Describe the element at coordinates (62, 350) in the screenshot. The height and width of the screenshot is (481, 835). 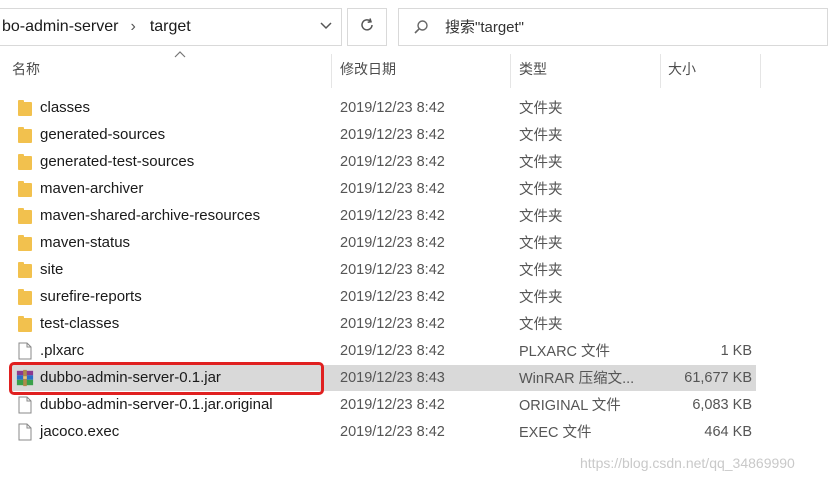
I see `file-name: .plxarc` at that location.